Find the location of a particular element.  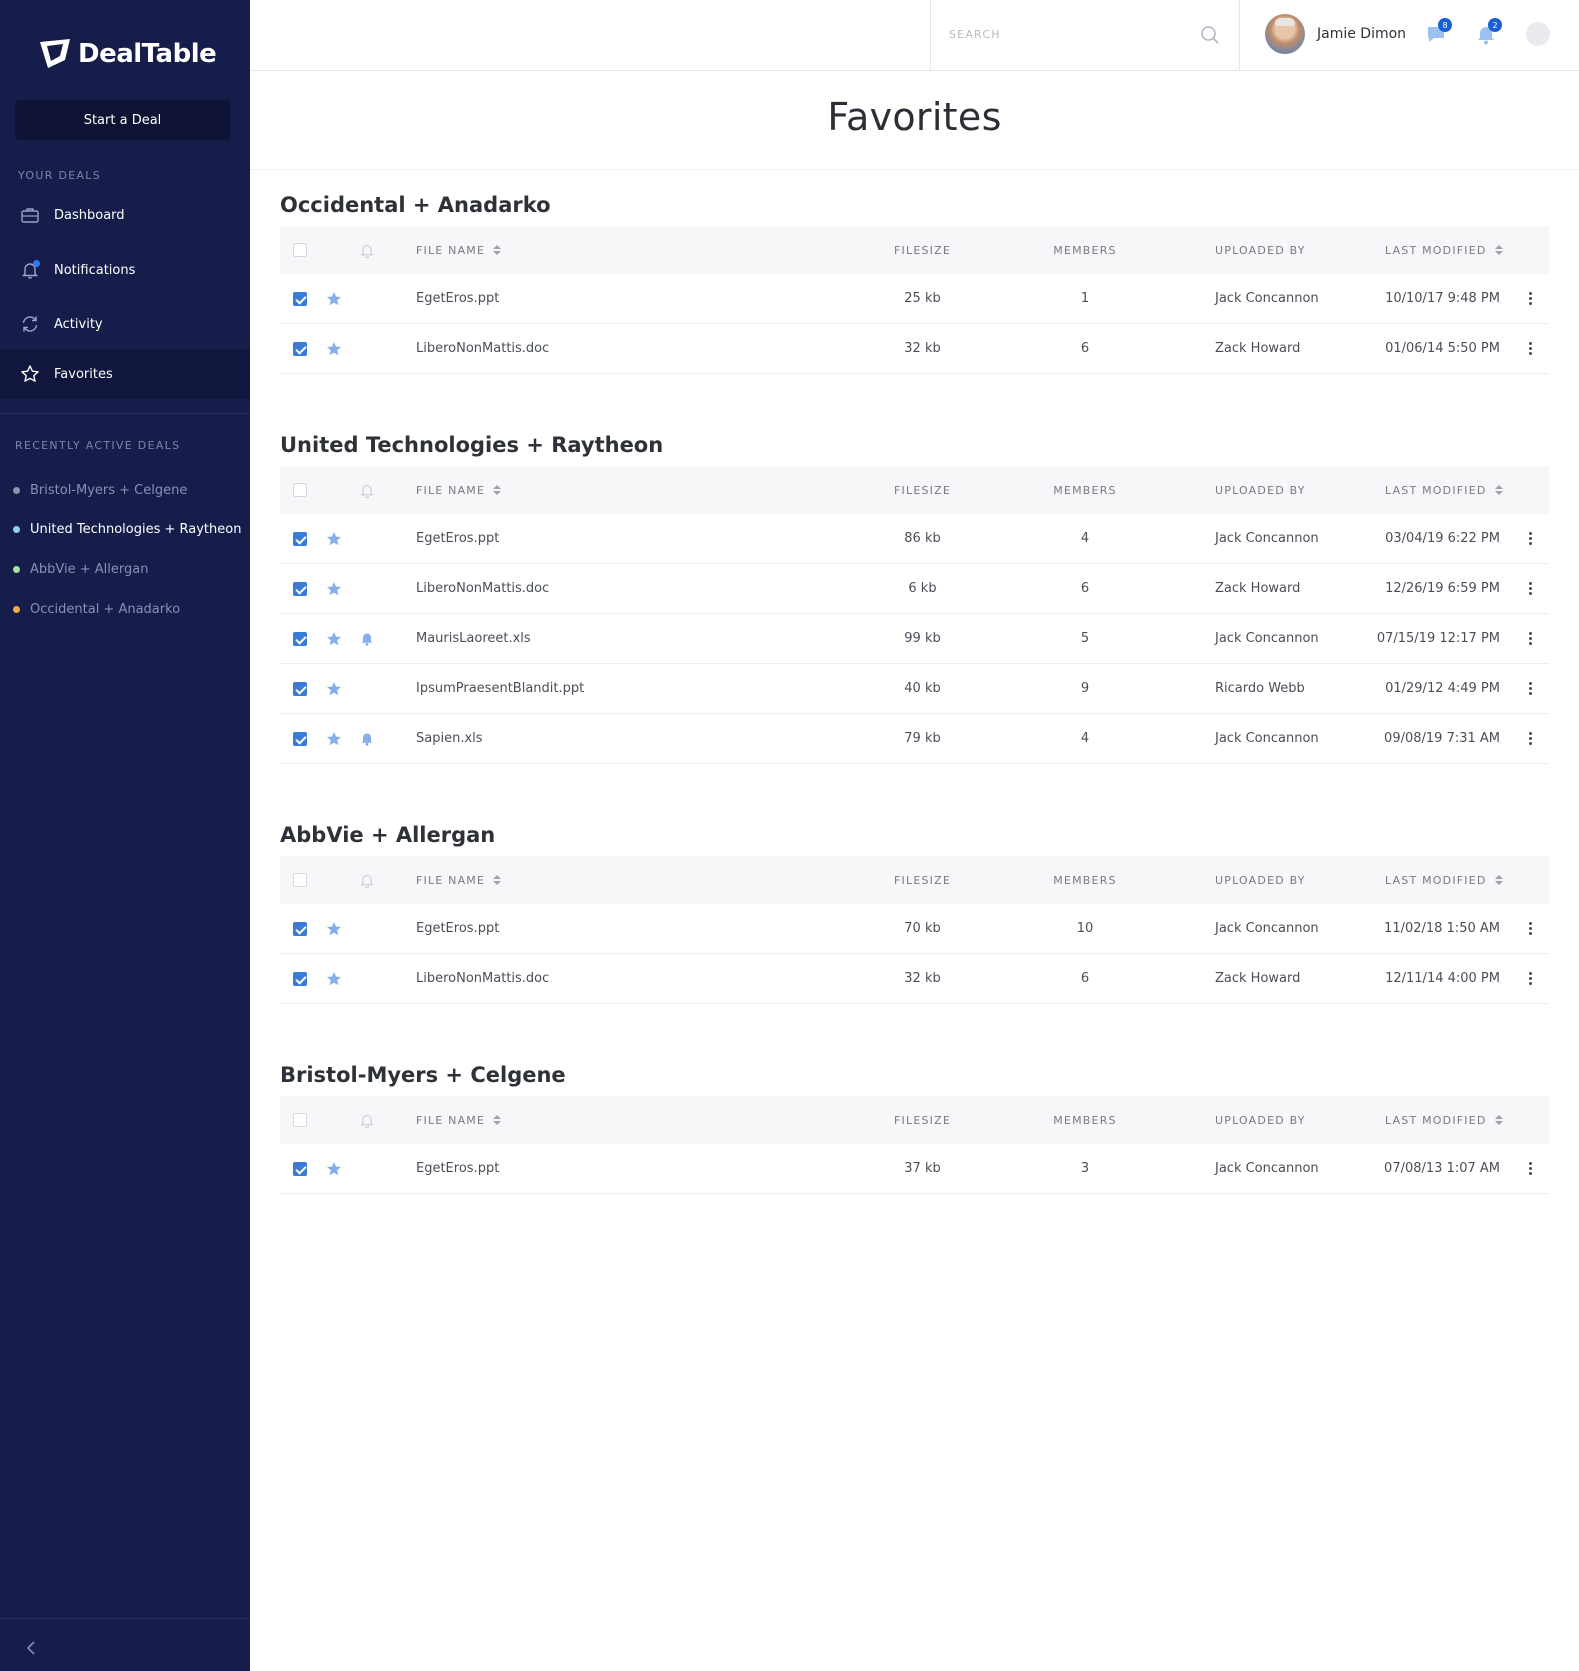

file-name: IpsumPraesentBlandit.ppt is located at coordinates (500, 688).